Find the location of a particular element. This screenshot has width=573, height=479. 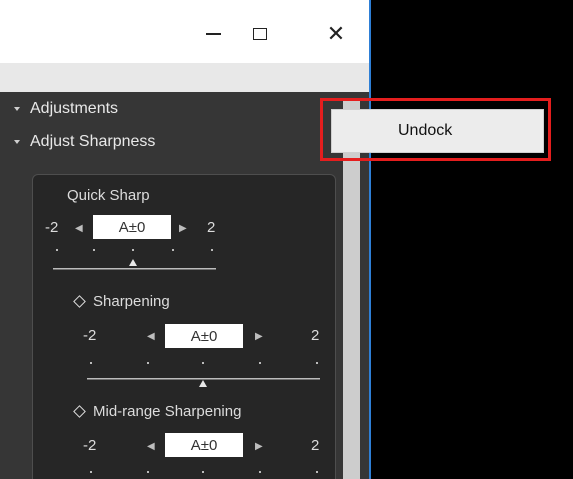

close-button: ✕ is located at coordinates (336, 34).